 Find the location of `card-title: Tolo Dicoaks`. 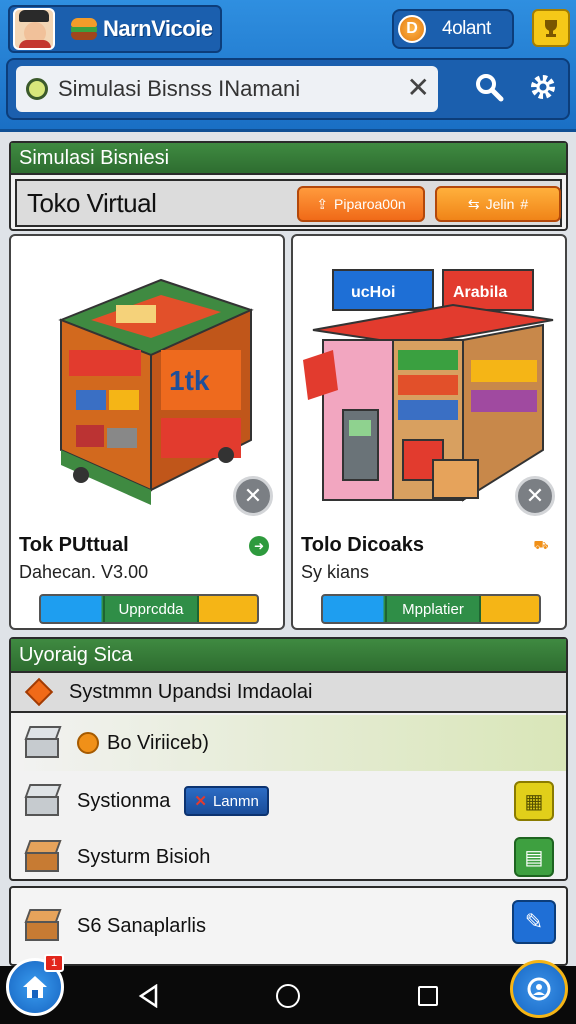

card-title: Tolo Dicoaks is located at coordinates (362, 545).